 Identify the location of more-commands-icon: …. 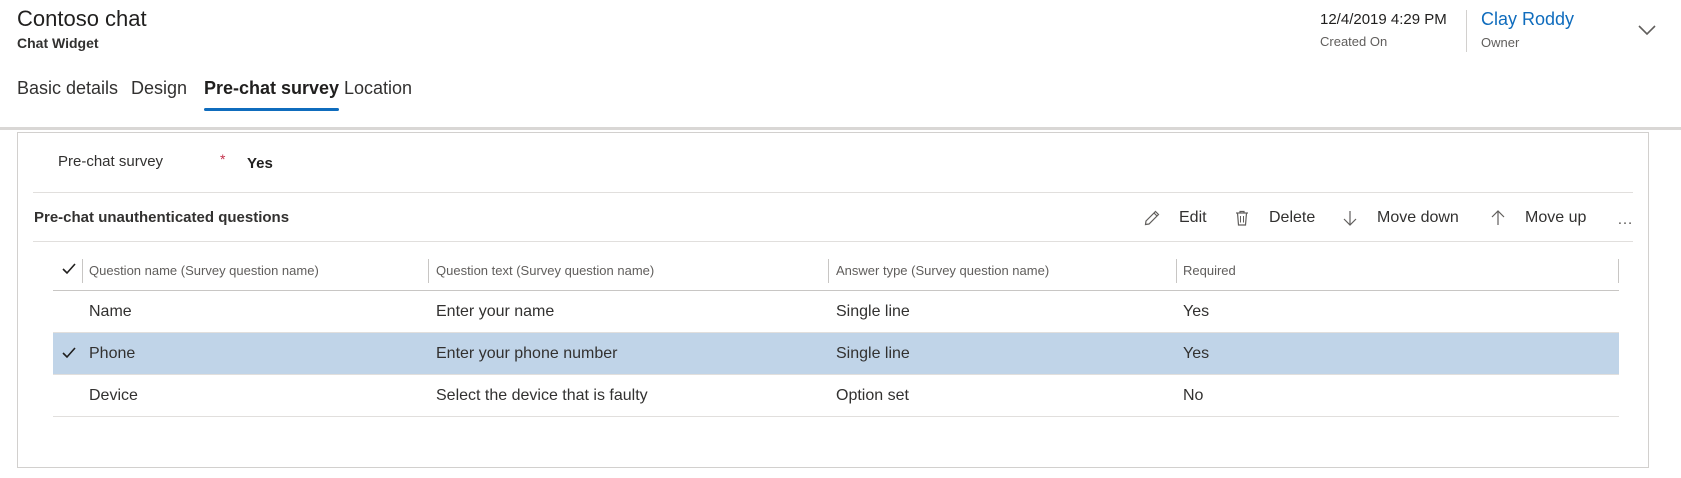
(1625, 220).